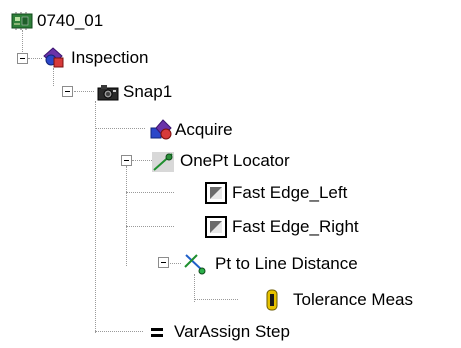 The height and width of the screenshot is (348, 461). I want to click on tree-node-locator: OnePt Locator, so click(221, 161).